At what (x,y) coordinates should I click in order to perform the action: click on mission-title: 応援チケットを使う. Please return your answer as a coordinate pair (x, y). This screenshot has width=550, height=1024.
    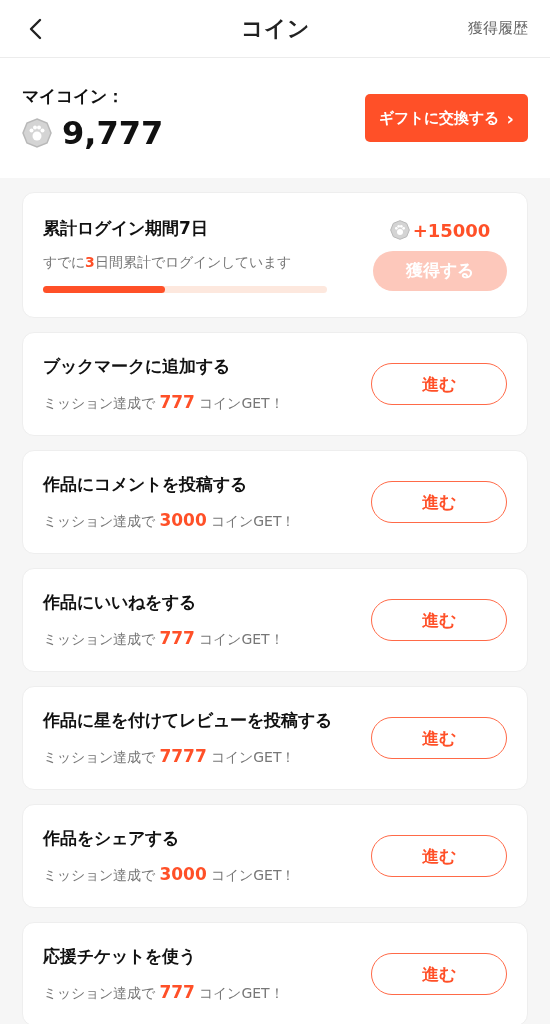
    Looking at the image, I should click on (120, 956).